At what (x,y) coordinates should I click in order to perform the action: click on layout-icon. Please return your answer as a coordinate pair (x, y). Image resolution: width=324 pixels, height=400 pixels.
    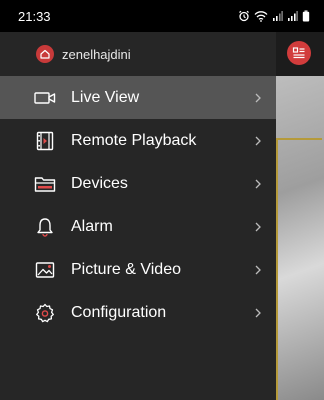
    Looking at the image, I should click on (298, 53).